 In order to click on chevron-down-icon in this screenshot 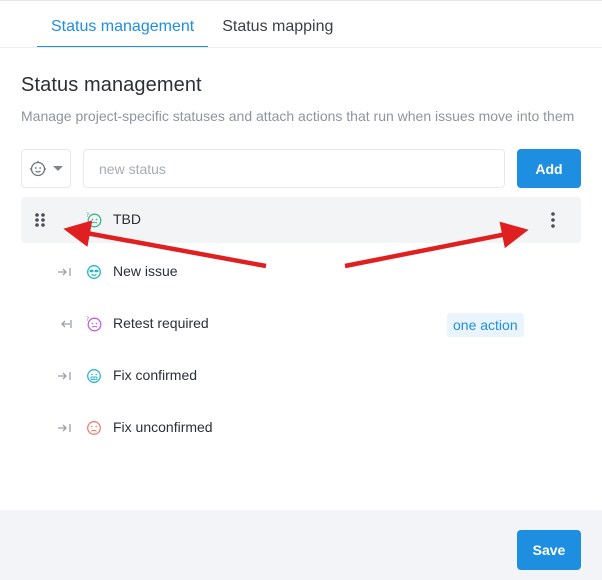, I will do `click(58, 168)`.